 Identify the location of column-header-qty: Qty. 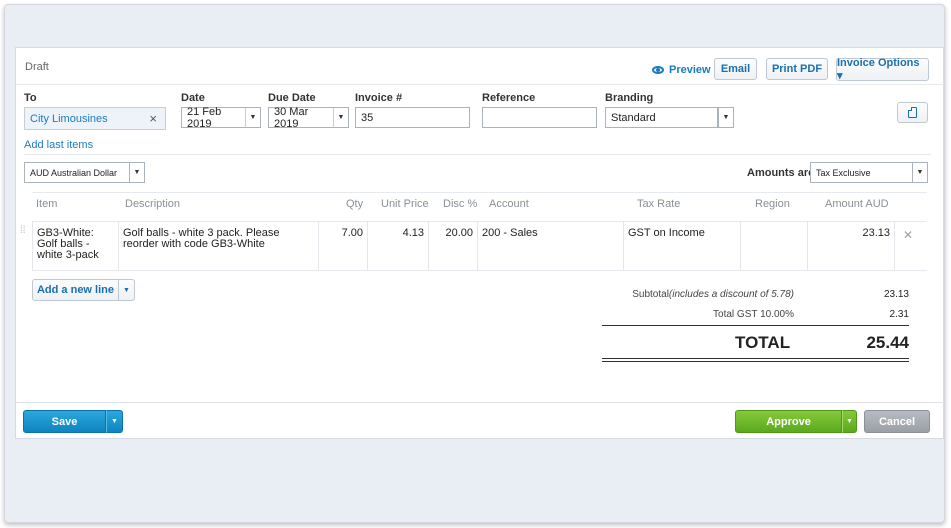
(355, 204).